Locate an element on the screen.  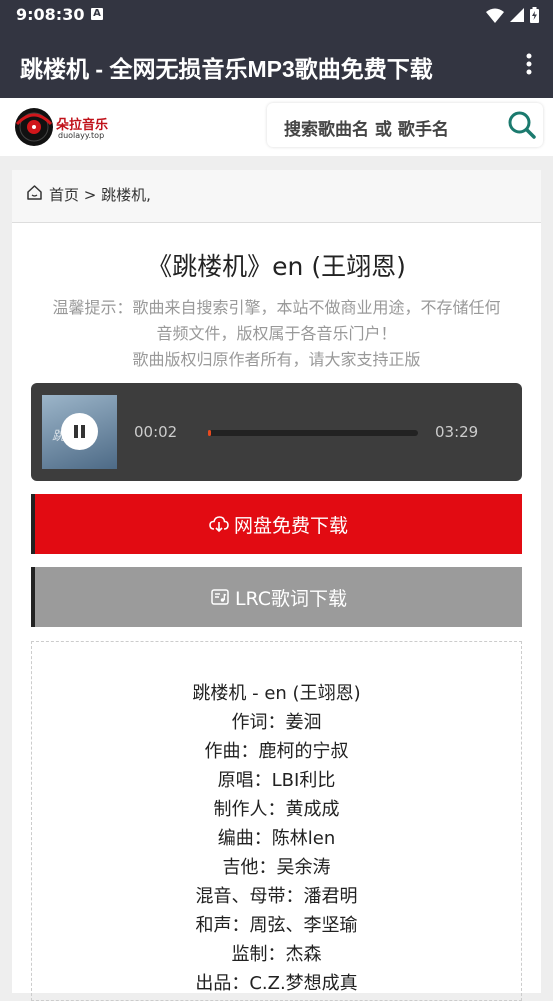
site-logo: 朵拉音乐 duolayy.top is located at coordinates (69, 127).